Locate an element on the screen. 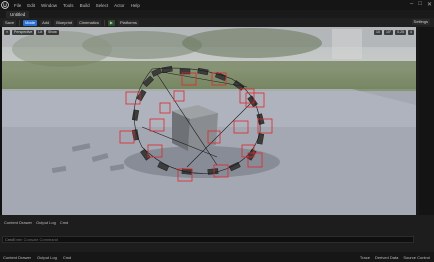 The width and height of the screenshot is (434, 262). output-log-tab: Output Log is located at coordinates (46, 222).